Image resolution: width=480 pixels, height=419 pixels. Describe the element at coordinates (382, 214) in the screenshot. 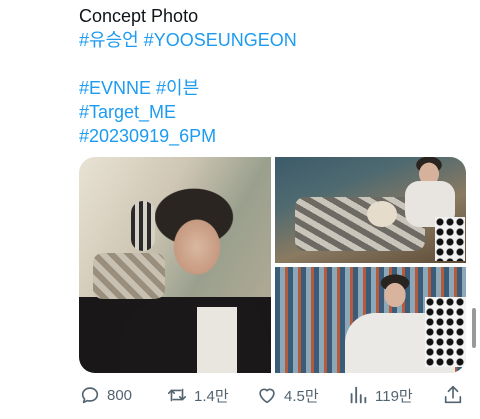

I see `teddy-bear-shape` at that location.